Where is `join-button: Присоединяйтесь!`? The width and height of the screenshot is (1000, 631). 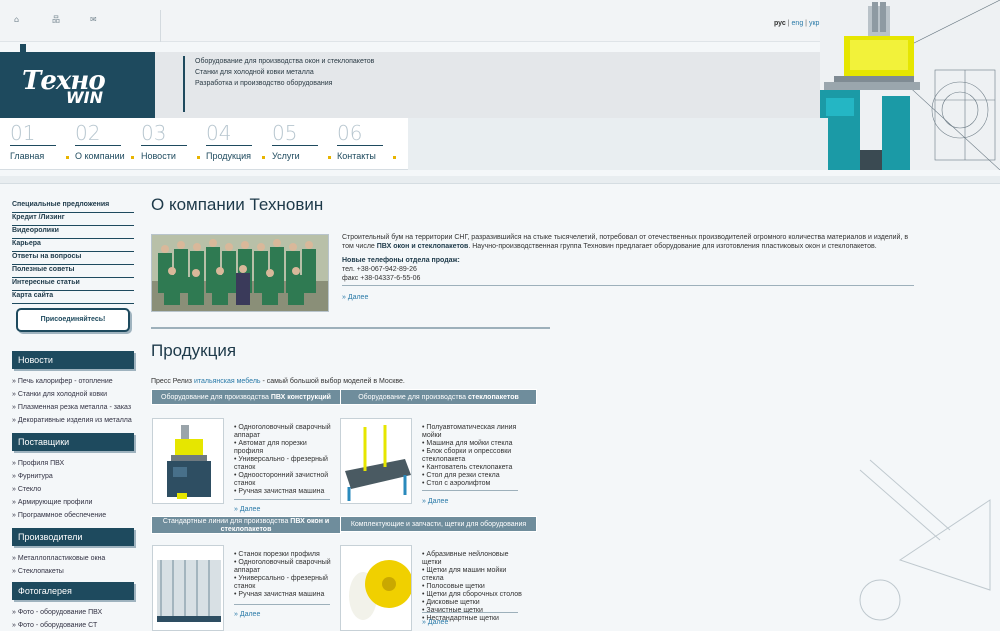
join-button: Присоединяйтесь! is located at coordinates (73, 320).